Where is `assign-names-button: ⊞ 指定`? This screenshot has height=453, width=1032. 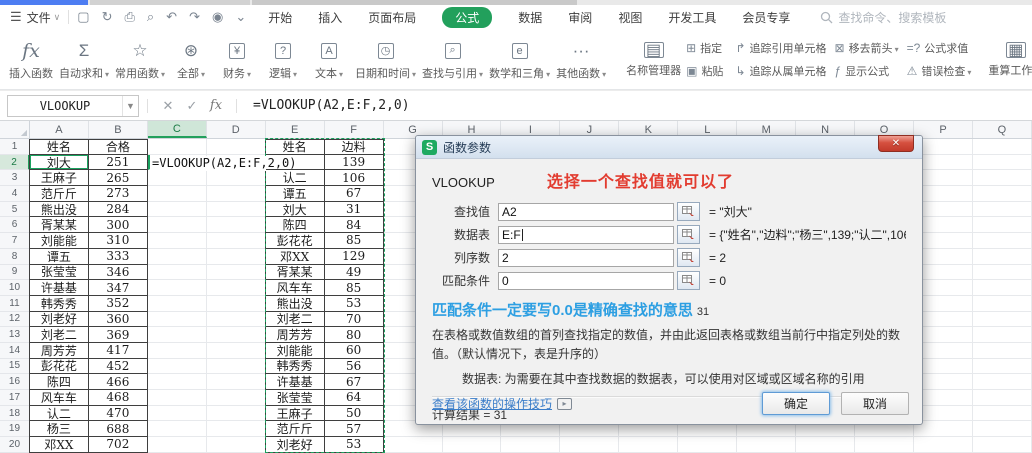 assign-names-button: ⊞ 指定 is located at coordinates (704, 48).